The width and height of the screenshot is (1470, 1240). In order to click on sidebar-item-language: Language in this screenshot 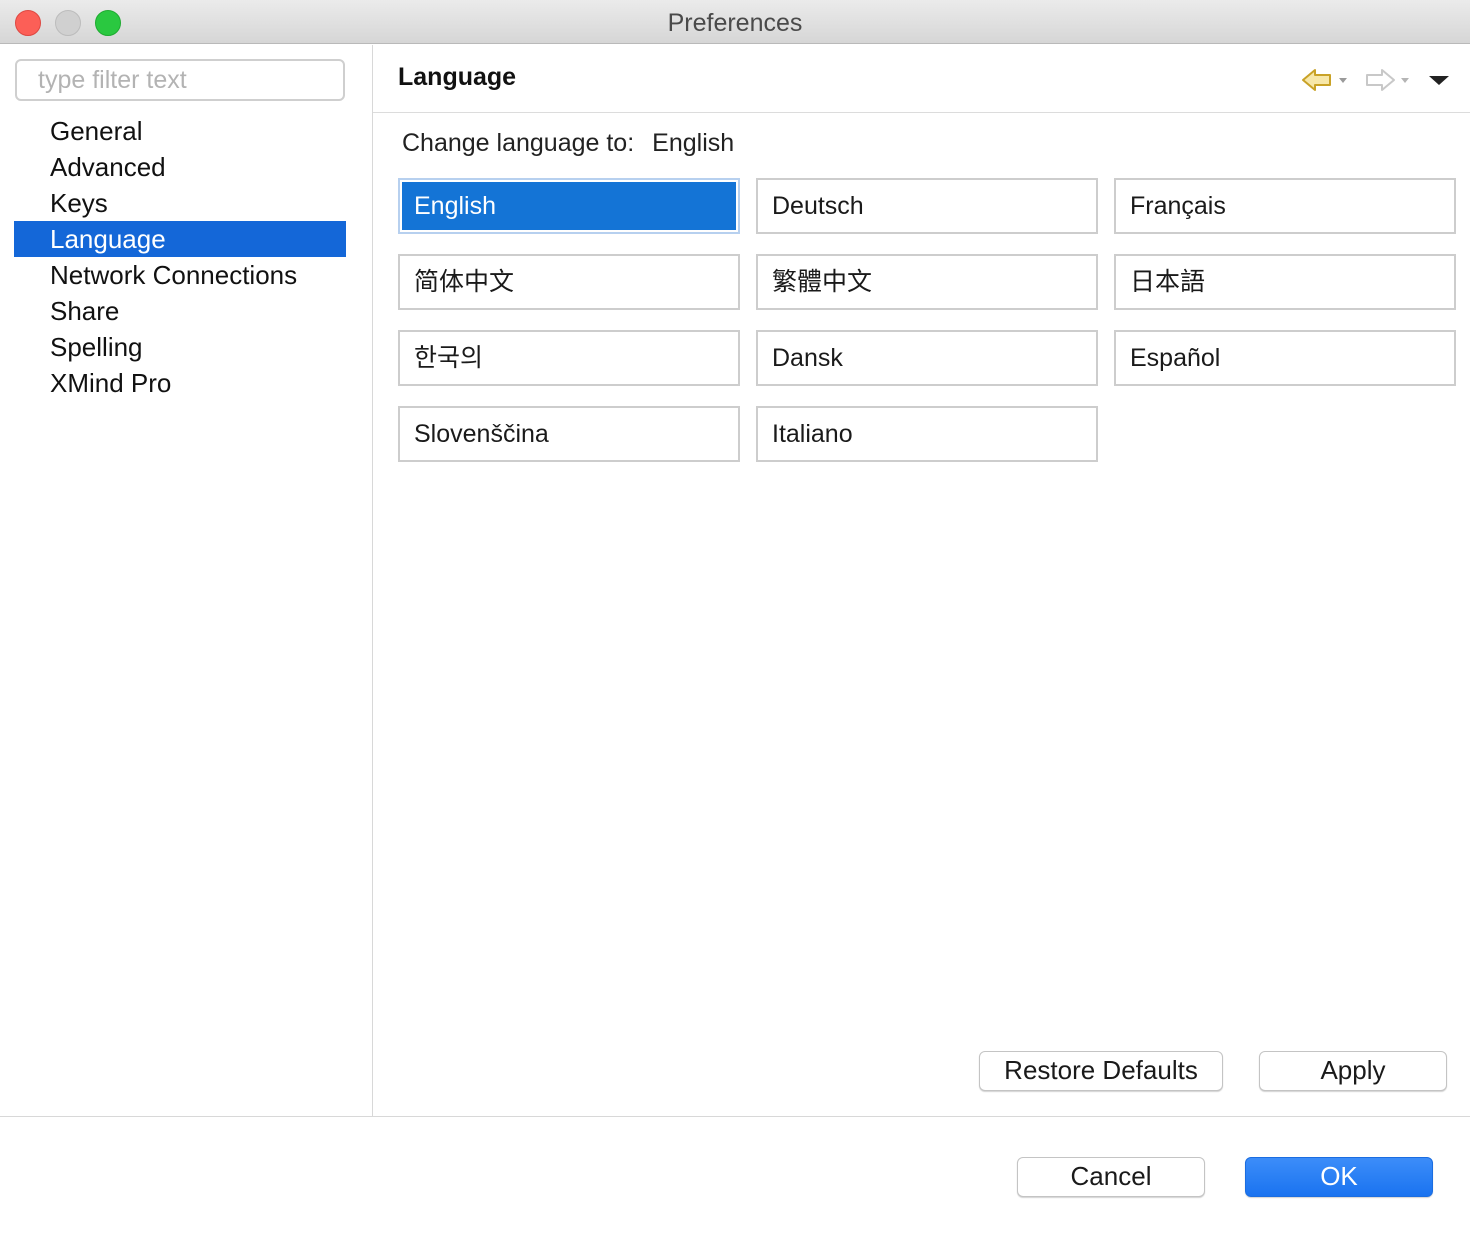, I will do `click(180, 239)`.